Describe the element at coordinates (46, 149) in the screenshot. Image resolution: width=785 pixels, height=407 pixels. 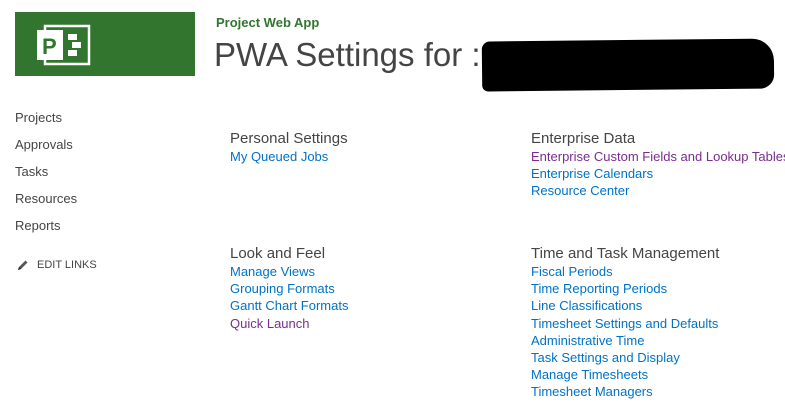
I see `nav-item-approvals: Approvals` at that location.